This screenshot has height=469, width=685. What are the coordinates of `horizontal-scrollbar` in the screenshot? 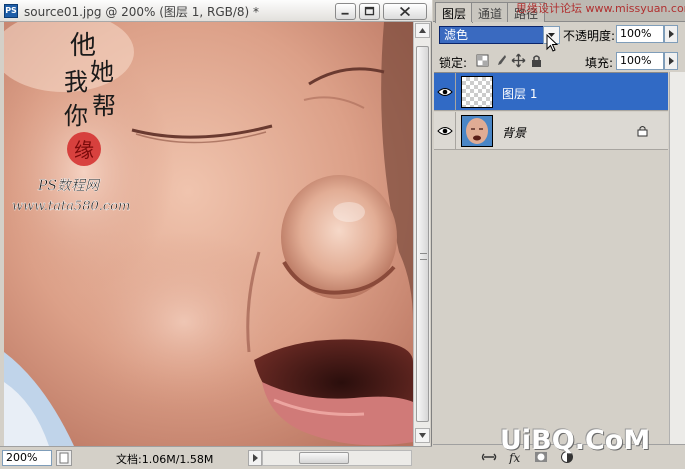 It's located at (337, 458).